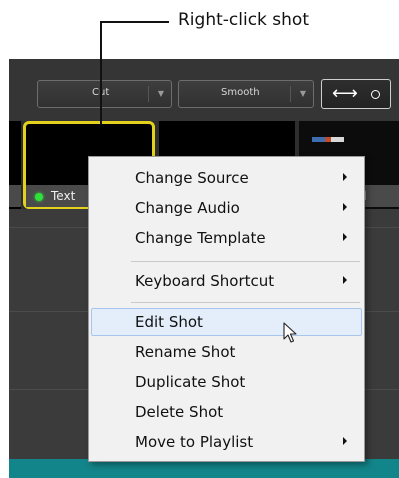 This screenshot has width=399, height=478. What do you see at coordinates (169, 322) in the screenshot?
I see `menu-item-label: Edit Shot` at bounding box center [169, 322].